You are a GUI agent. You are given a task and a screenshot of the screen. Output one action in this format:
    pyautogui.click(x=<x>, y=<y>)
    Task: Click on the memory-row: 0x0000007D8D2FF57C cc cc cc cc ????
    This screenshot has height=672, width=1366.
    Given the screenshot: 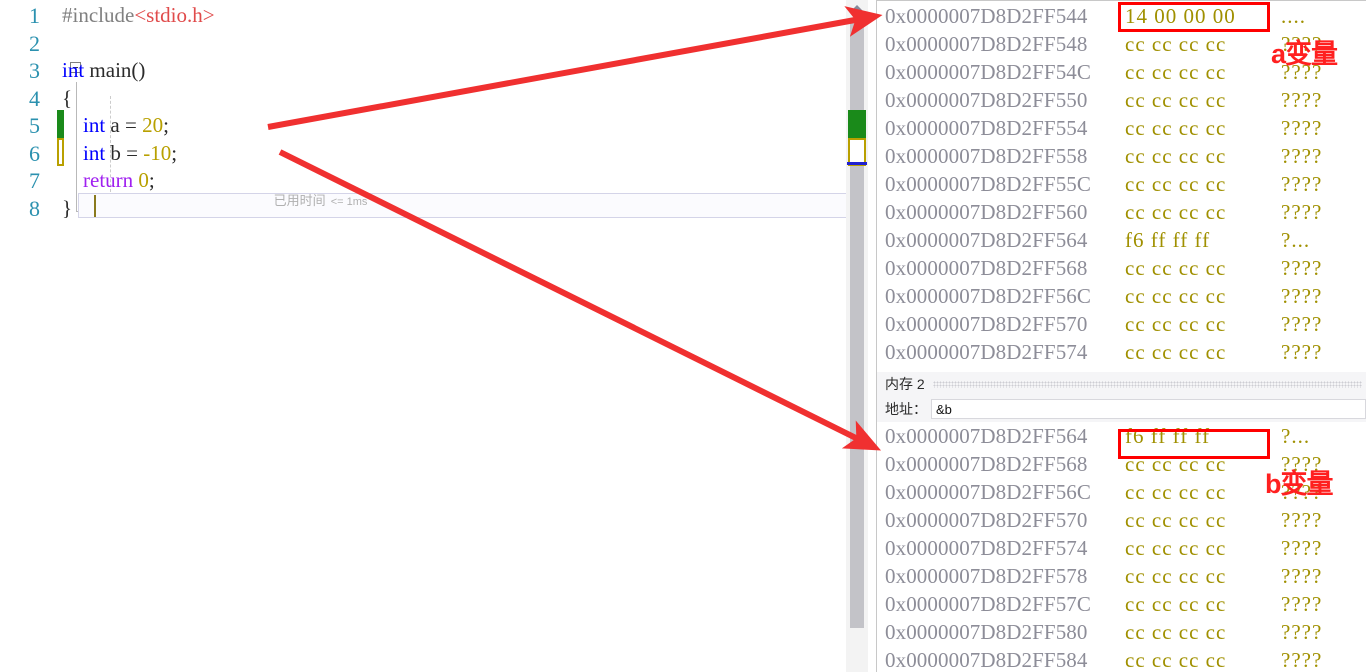 What is the action you would take?
    pyautogui.click(x=1121, y=604)
    